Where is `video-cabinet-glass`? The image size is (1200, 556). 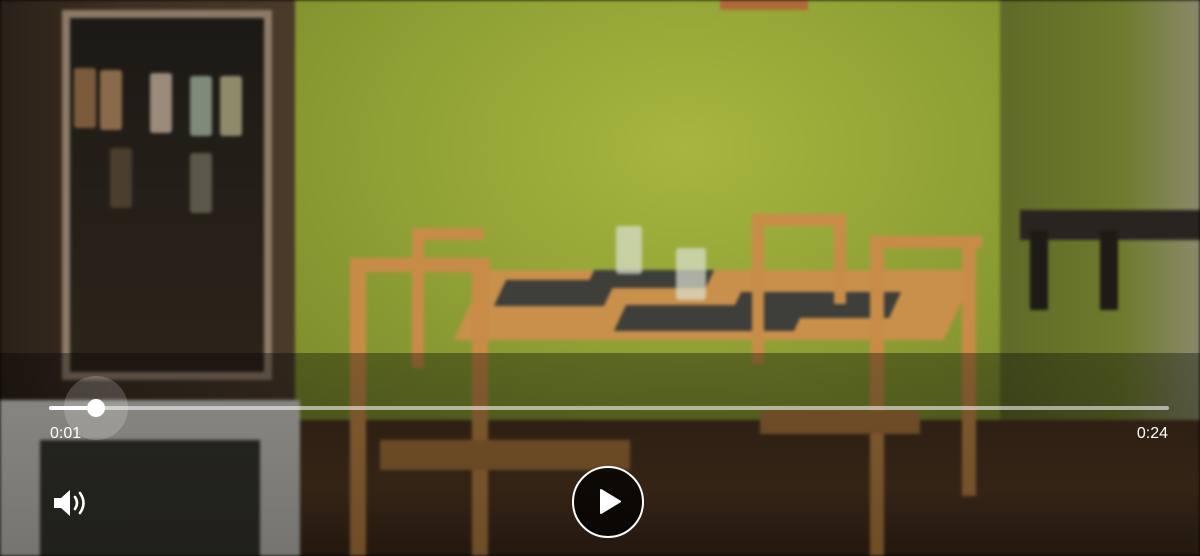
video-cabinet-glass is located at coordinates (167, 195).